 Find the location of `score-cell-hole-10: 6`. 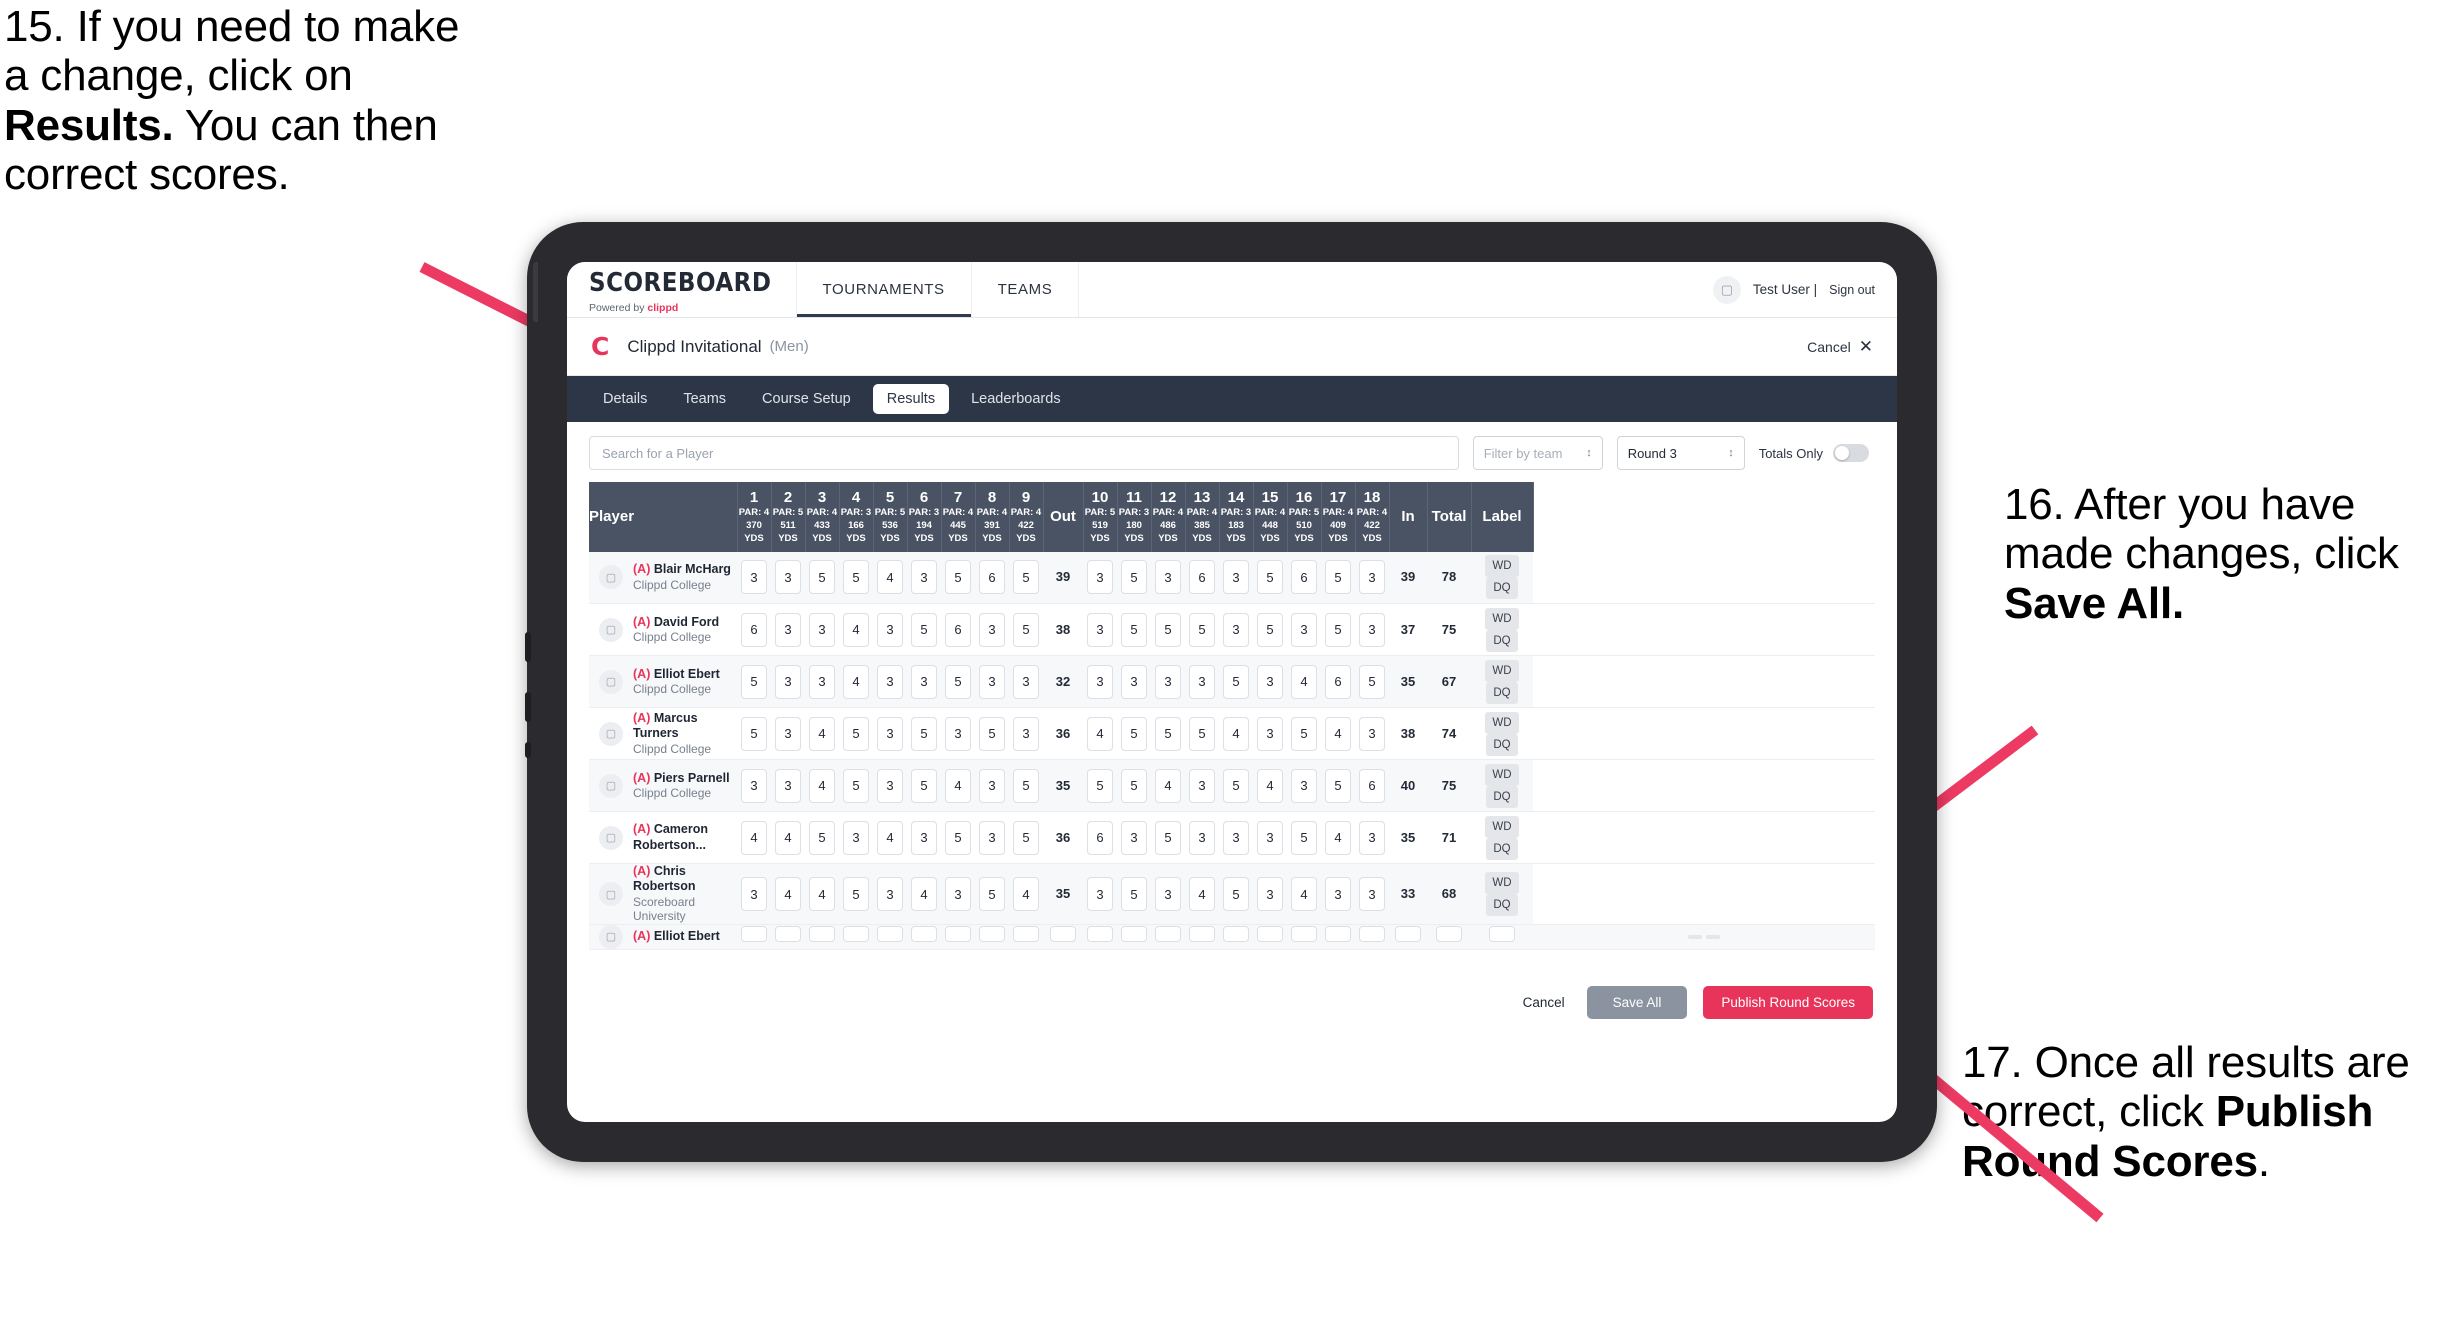

score-cell-hole-10: 6 is located at coordinates (1100, 838).